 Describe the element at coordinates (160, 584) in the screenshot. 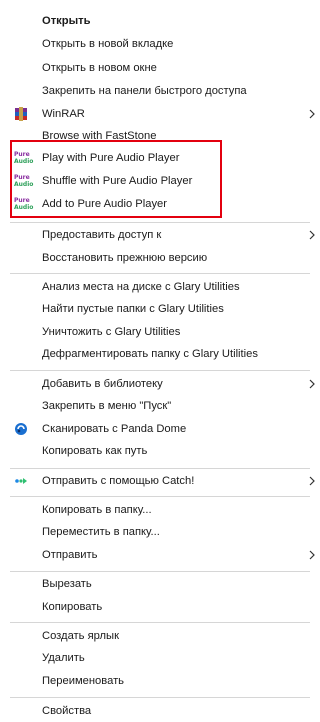

I see `menu-item-cut: Вырезать` at that location.